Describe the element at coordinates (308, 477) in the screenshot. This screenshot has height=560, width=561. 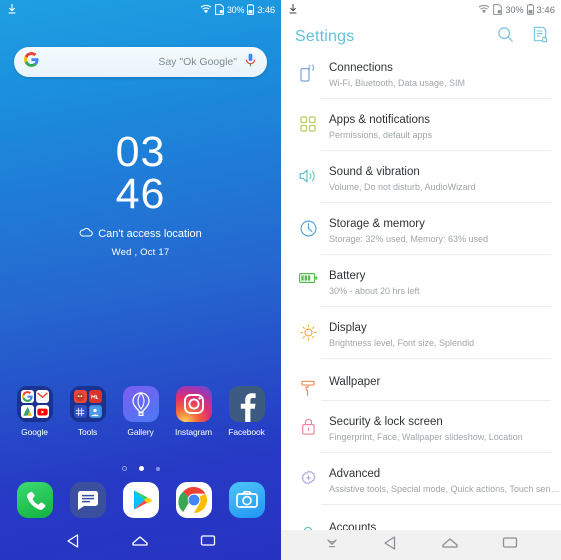
I see `gear-plus-icon` at that location.